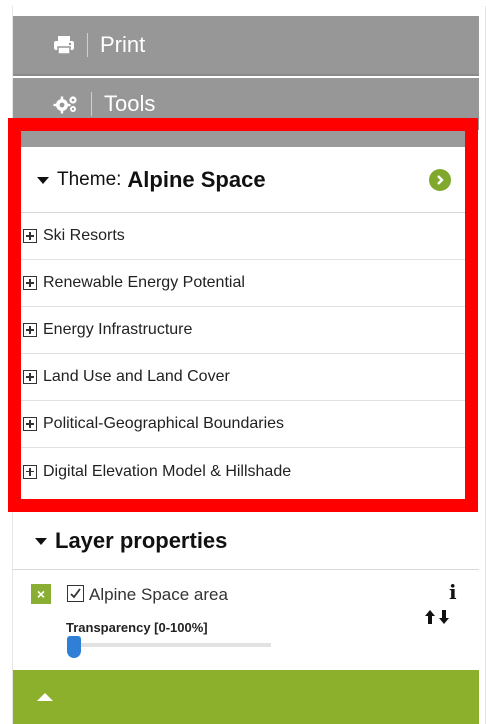  I want to click on theme-label: Theme:, so click(89, 179).